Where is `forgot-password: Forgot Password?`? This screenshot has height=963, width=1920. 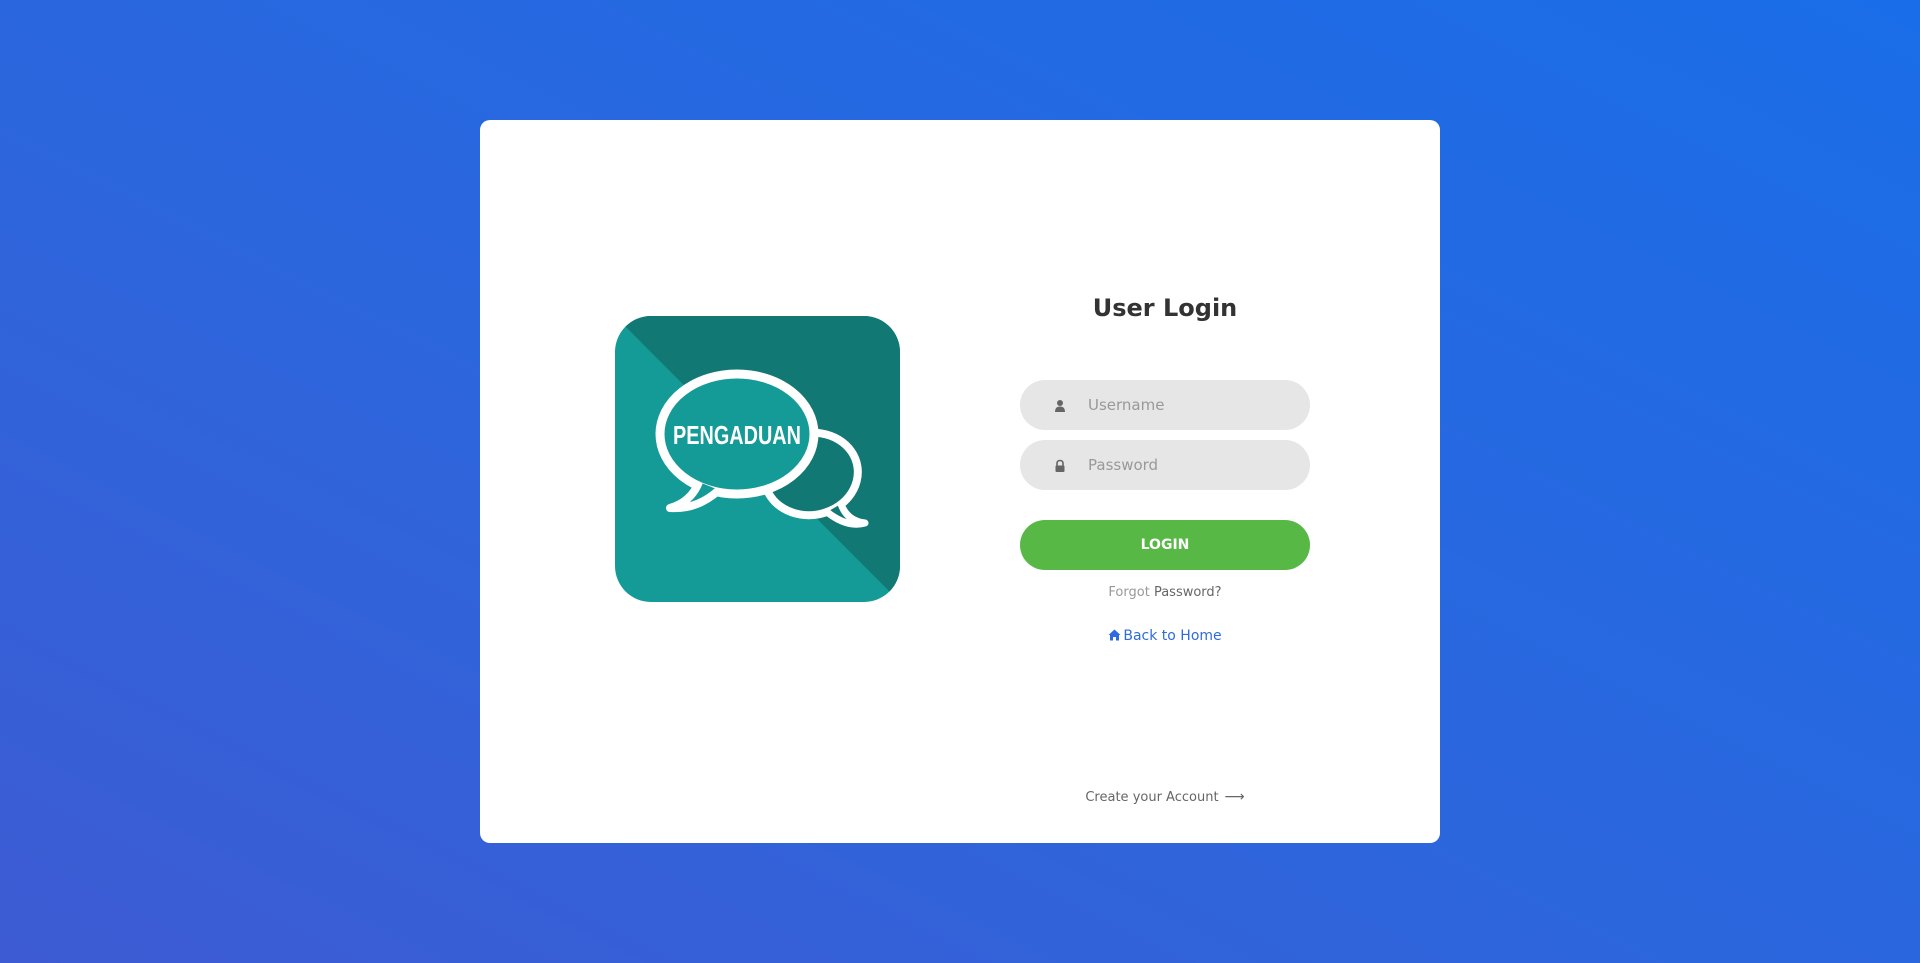 forgot-password: Forgot Password? is located at coordinates (1165, 593).